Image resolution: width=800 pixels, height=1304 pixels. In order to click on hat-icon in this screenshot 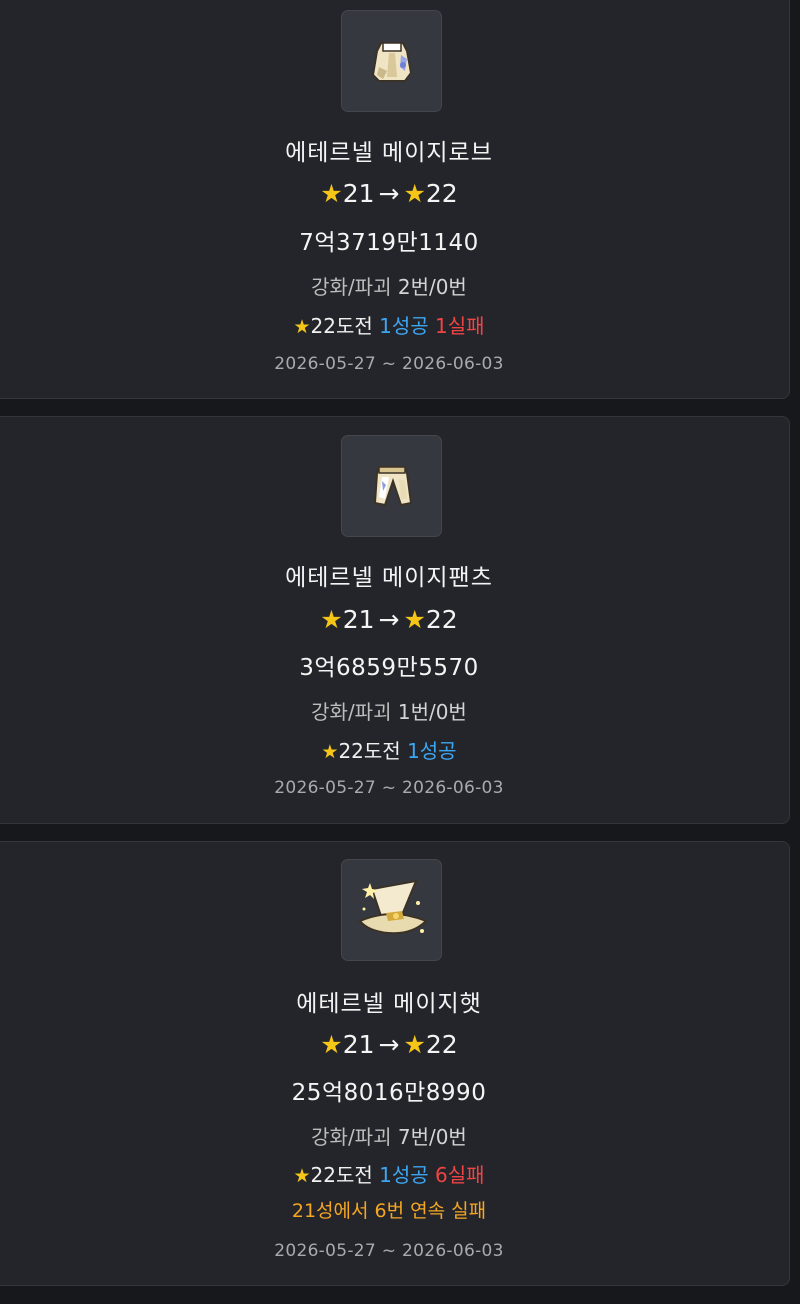, I will do `click(392, 907)`.